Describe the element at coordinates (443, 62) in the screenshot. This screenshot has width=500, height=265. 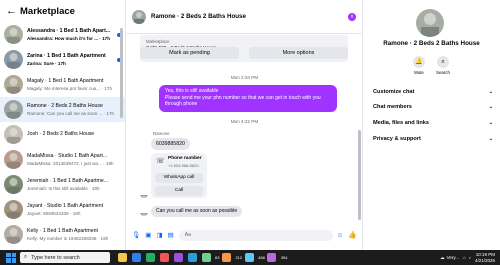
I see `search-icon: ⌕` at that location.